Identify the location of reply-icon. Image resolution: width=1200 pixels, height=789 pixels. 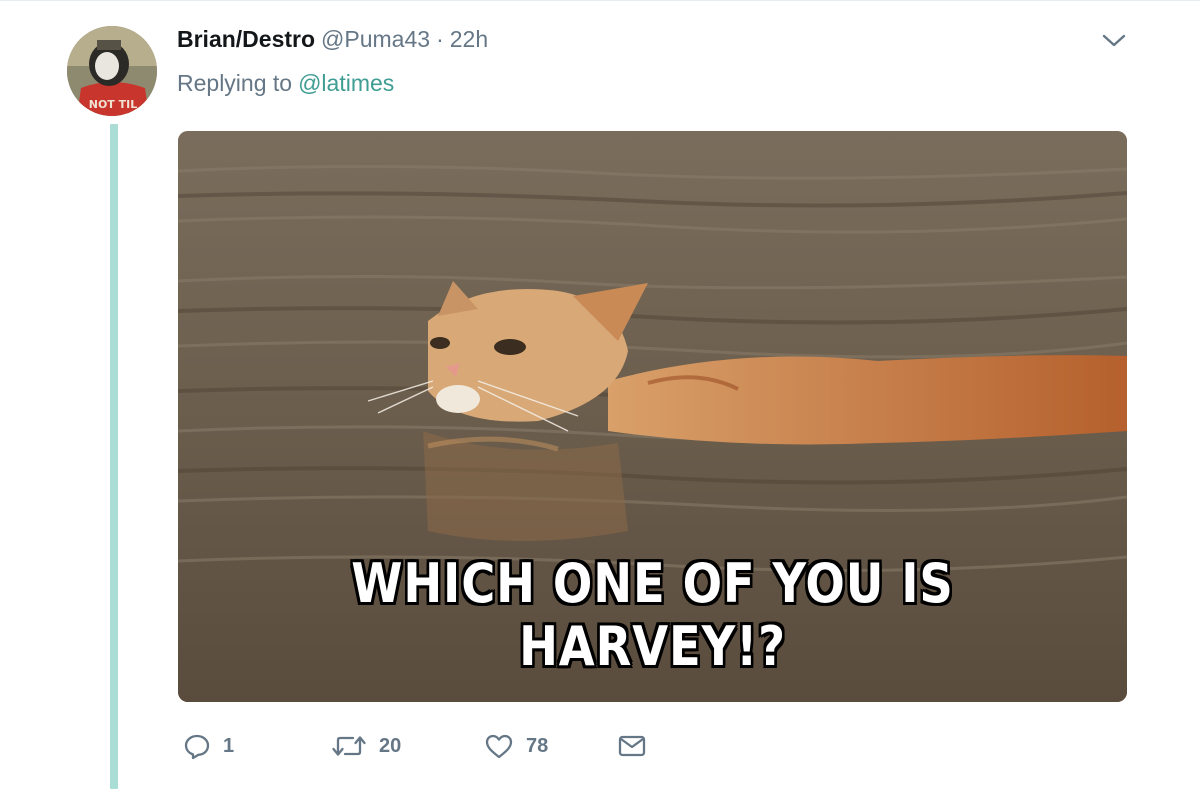
(197, 747).